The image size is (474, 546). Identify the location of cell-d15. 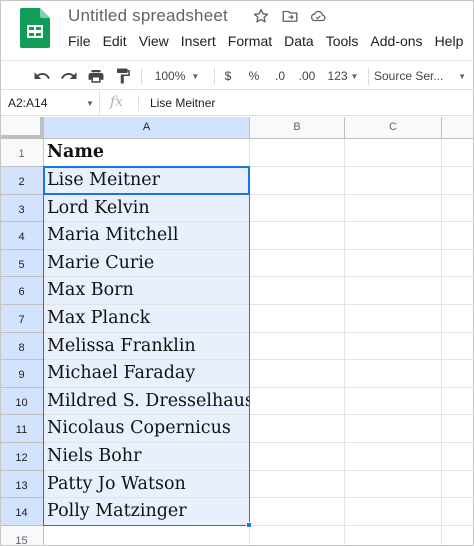
(458, 535).